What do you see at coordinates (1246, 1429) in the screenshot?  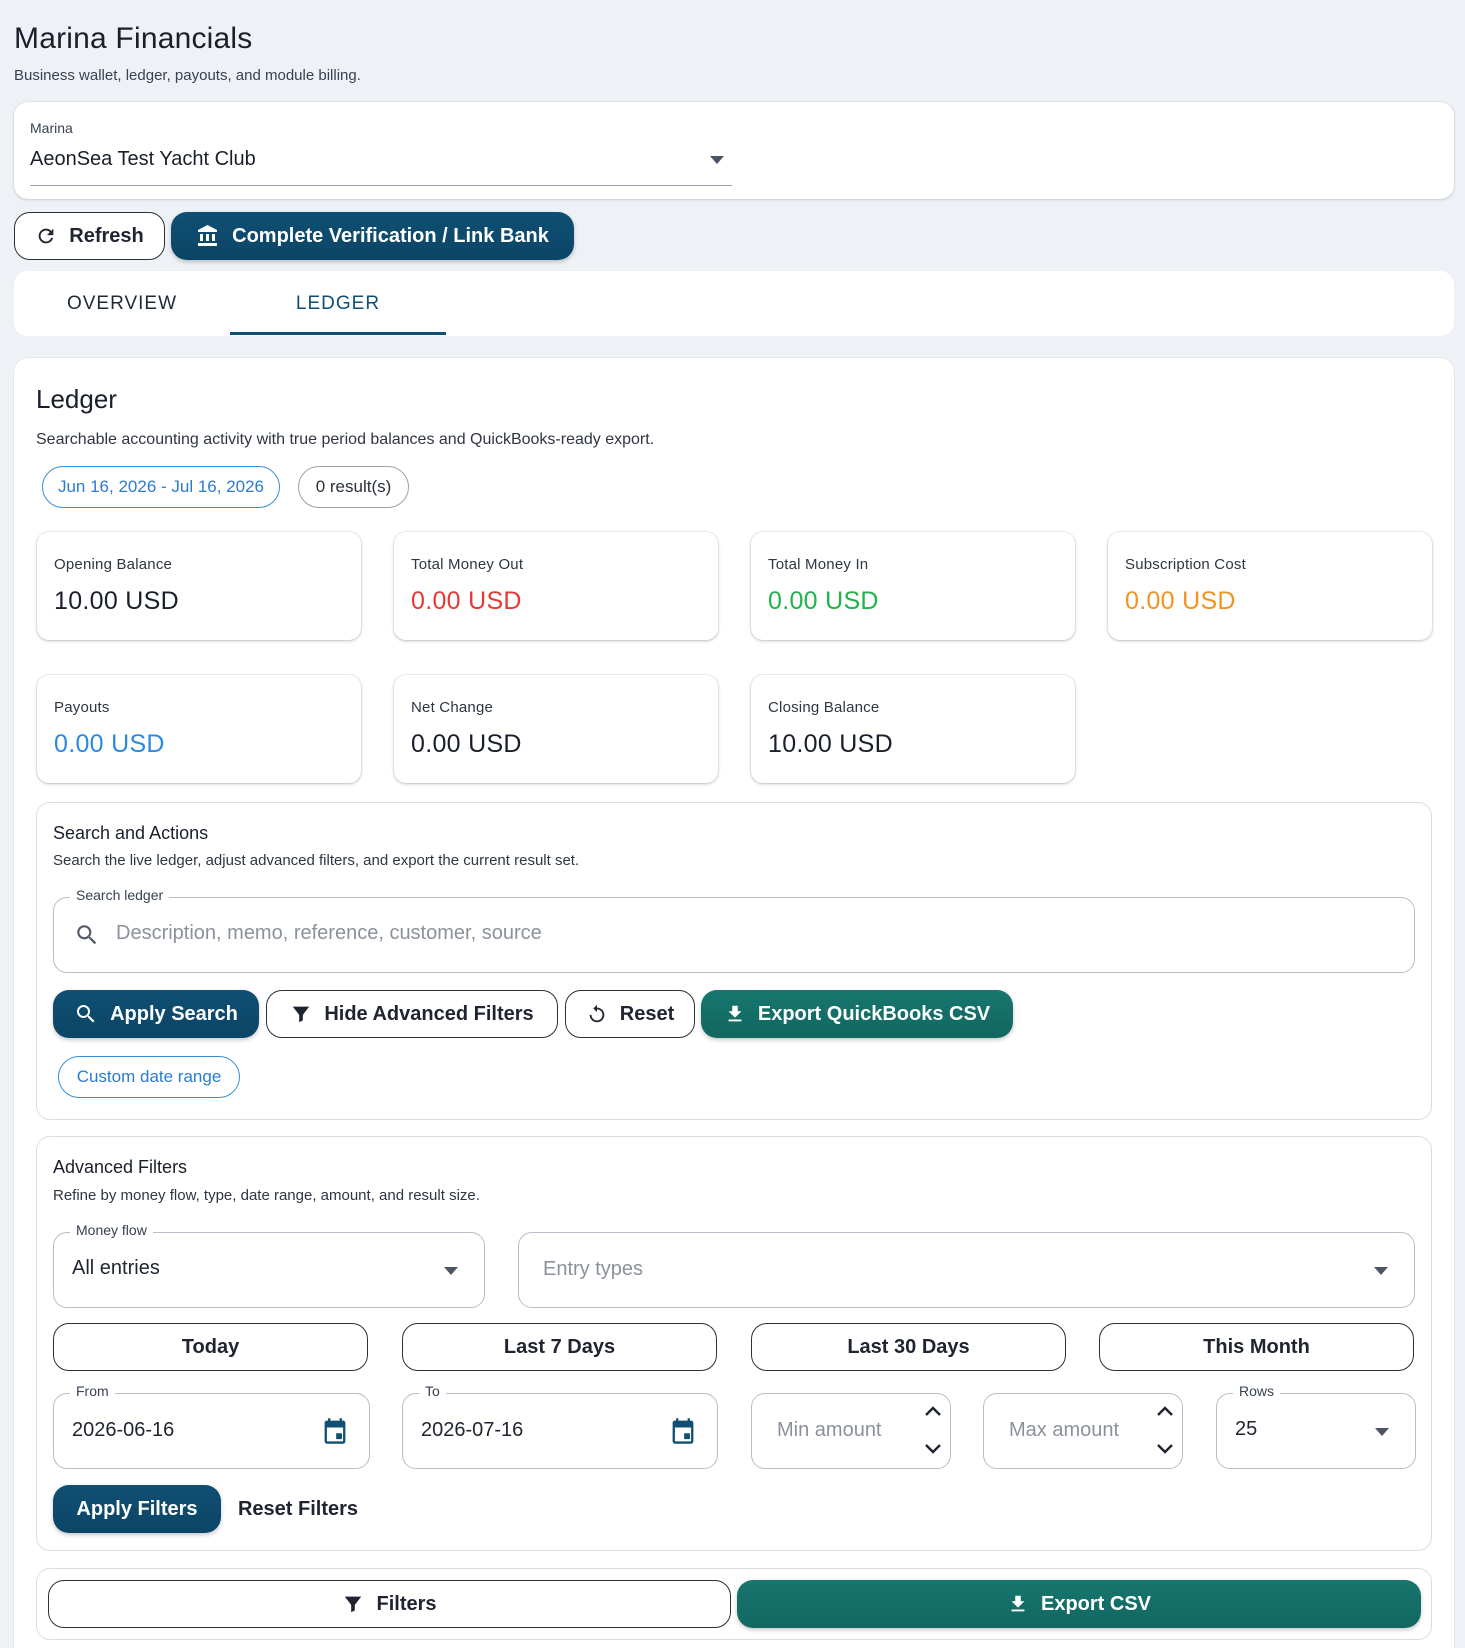 I see `rows-value: 25` at bounding box center [1246, 1429].